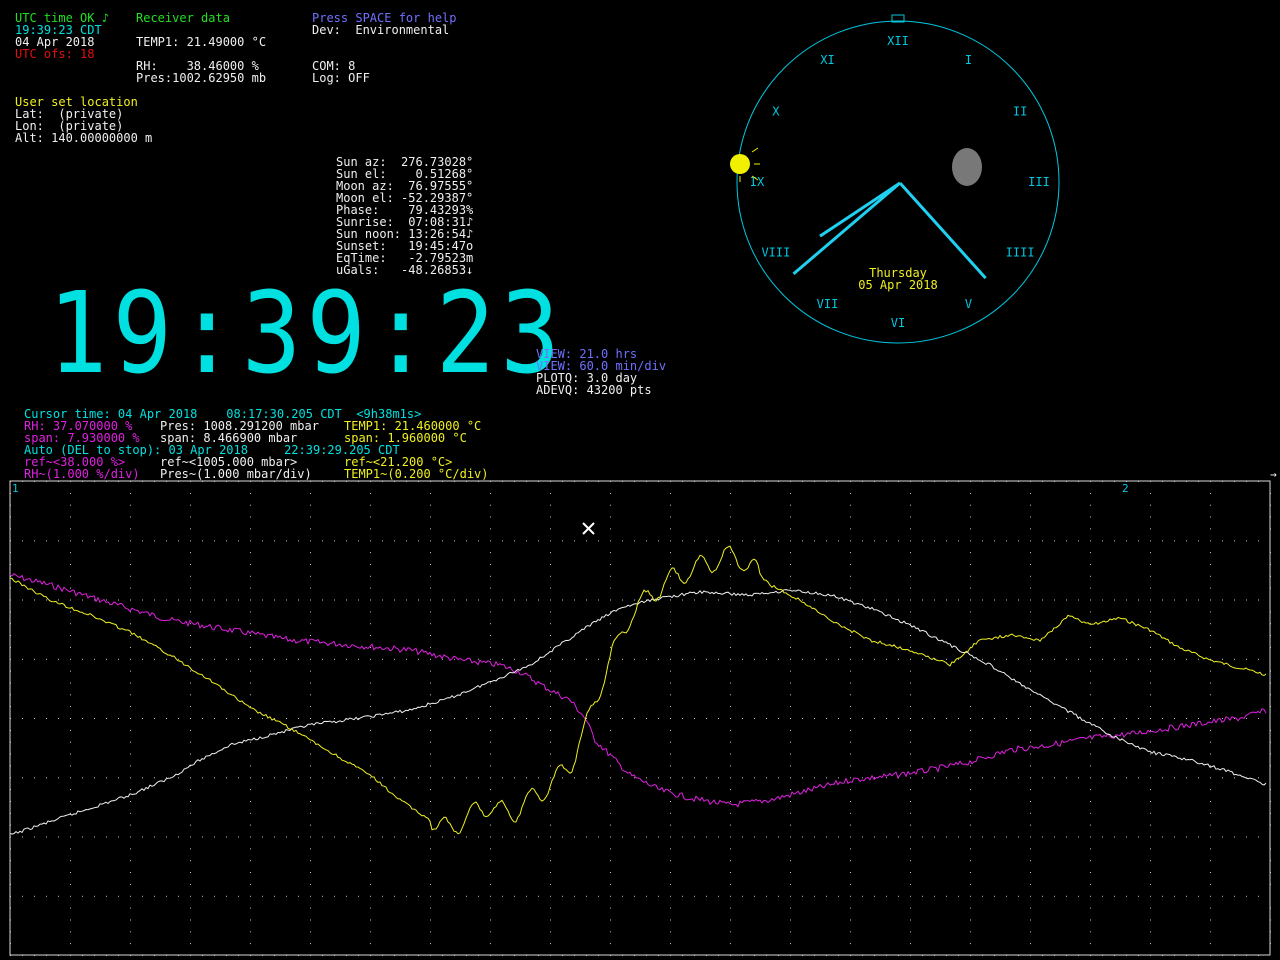  I want to click on plot-arrow-icon: →, so click(1273, 474).